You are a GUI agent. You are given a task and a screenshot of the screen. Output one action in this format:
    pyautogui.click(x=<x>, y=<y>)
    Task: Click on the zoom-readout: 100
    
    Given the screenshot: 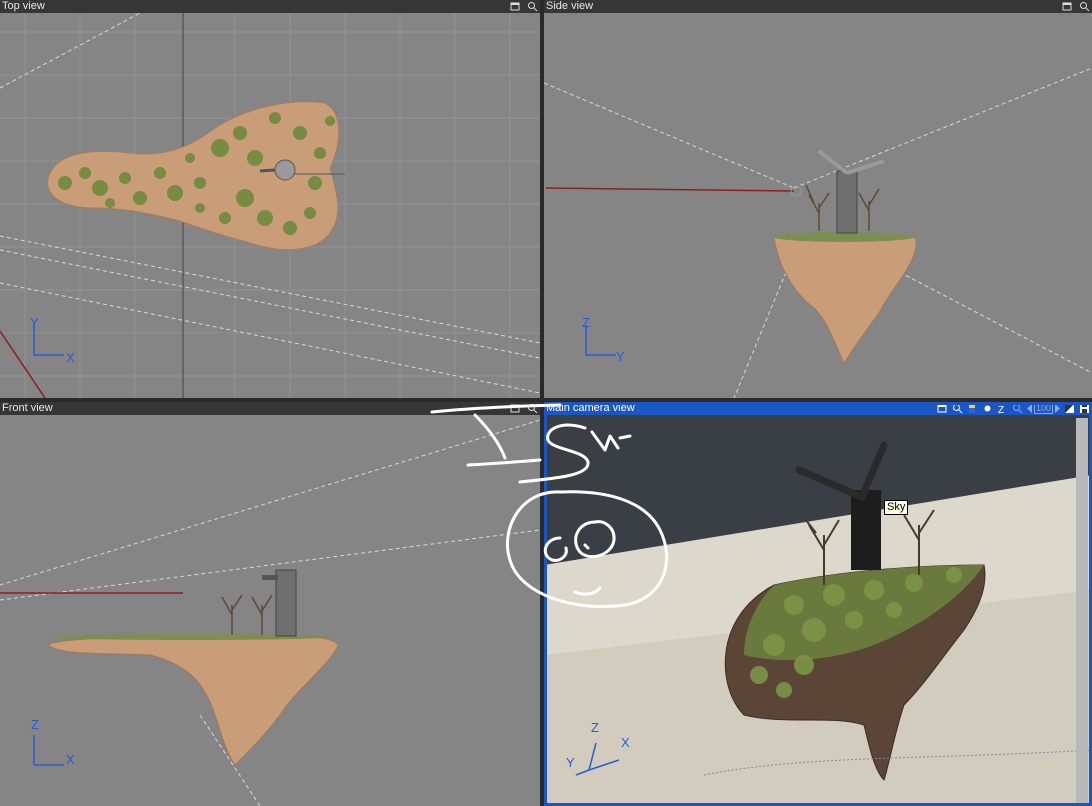 What is the action you would take?
    pyautogui.click(x=1043, y=408)
    